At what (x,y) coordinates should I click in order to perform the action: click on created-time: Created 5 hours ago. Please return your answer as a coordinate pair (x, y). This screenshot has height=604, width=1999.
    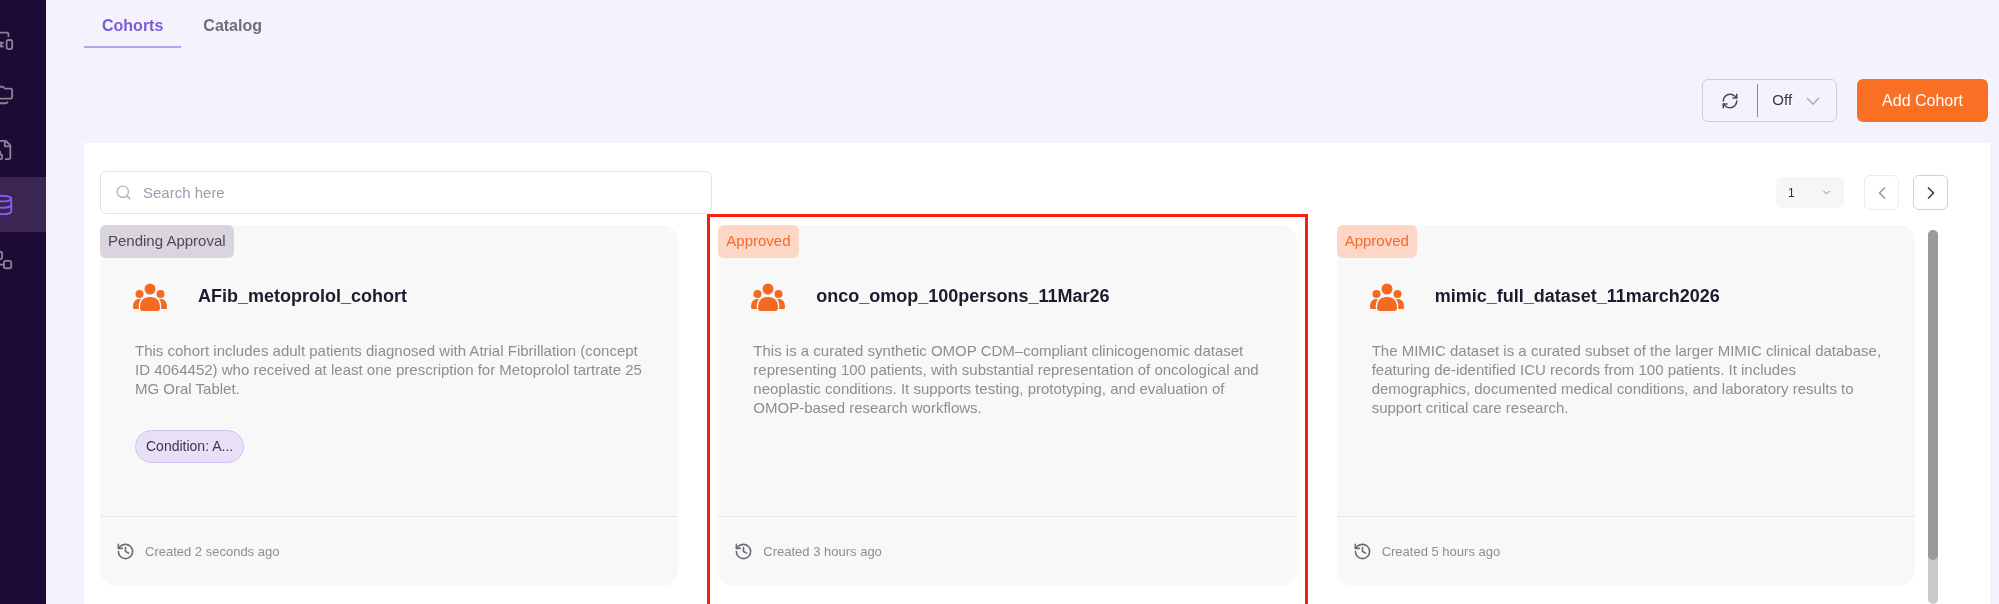
    Looking at the image, I should click on (1441, 551).